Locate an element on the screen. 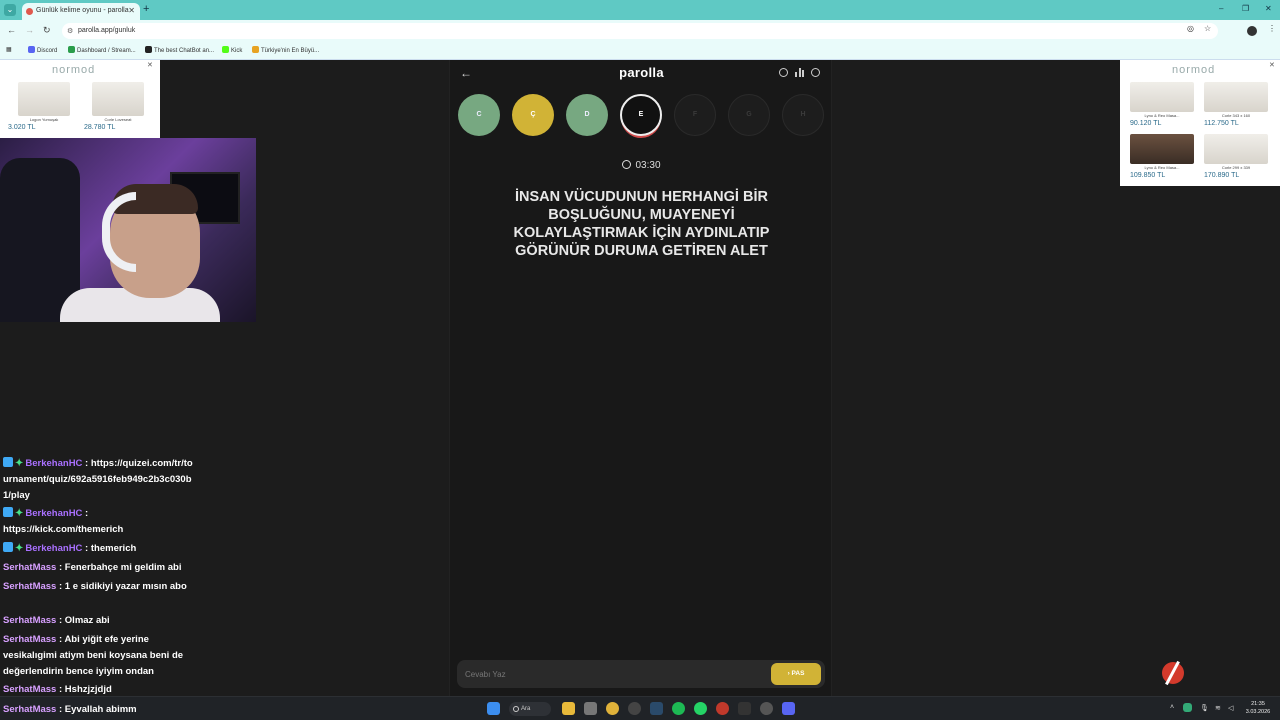 The height and width of the screenshot is (720, 1280). answer-bar: › PAS is located at coordinates (641, 674).